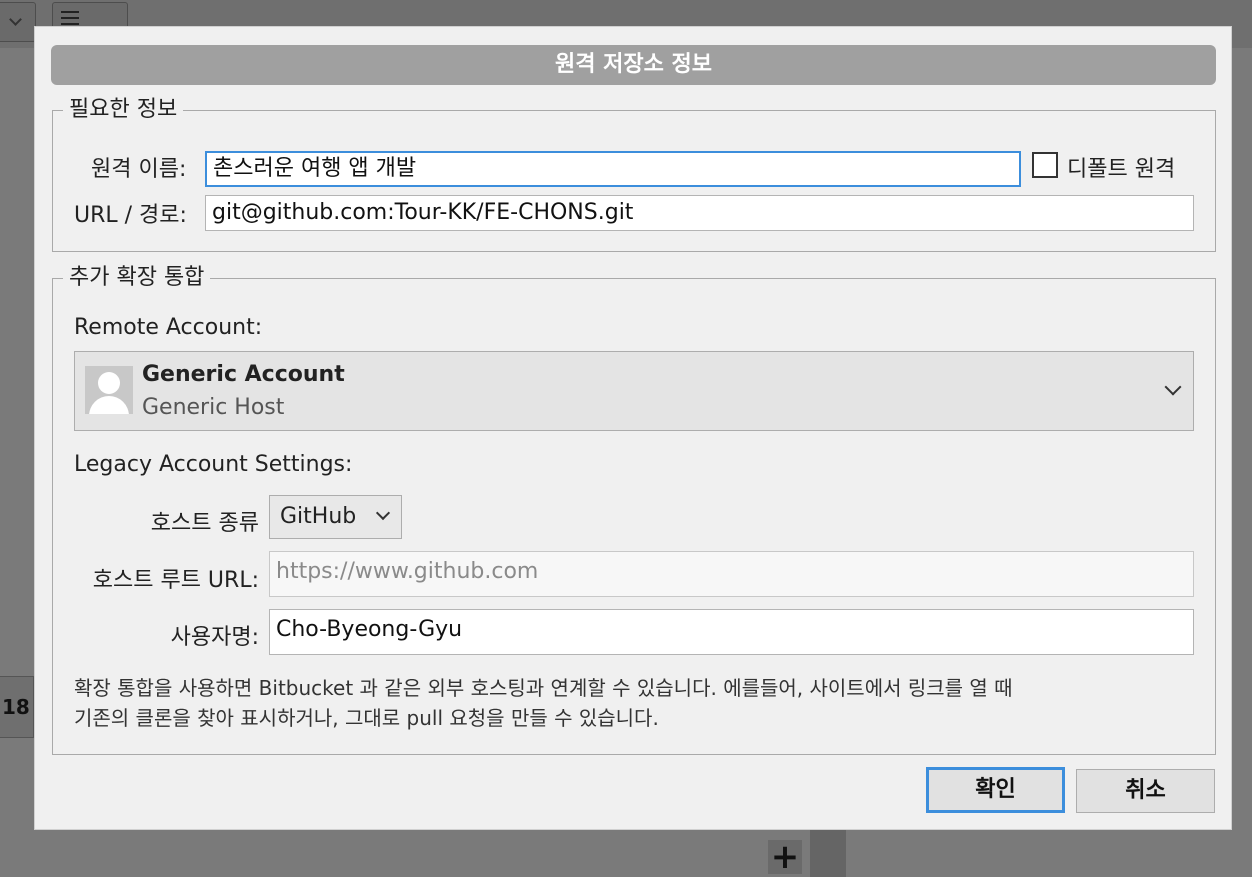 Image resolution: width=1252 pixels, height=877 pixels. Describe the element at coordinates (214, 637) in the screenshot. I see `username-label: 사용자명:` at that location.